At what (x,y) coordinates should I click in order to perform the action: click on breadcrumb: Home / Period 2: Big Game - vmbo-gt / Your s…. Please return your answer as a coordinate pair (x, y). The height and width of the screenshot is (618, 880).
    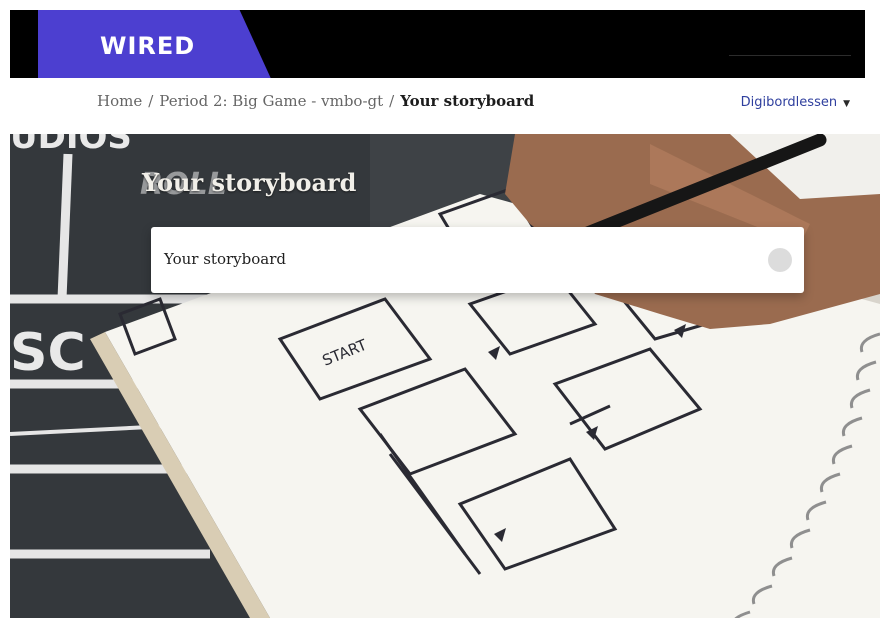
    Looking at the image, I should click on (315, 101).